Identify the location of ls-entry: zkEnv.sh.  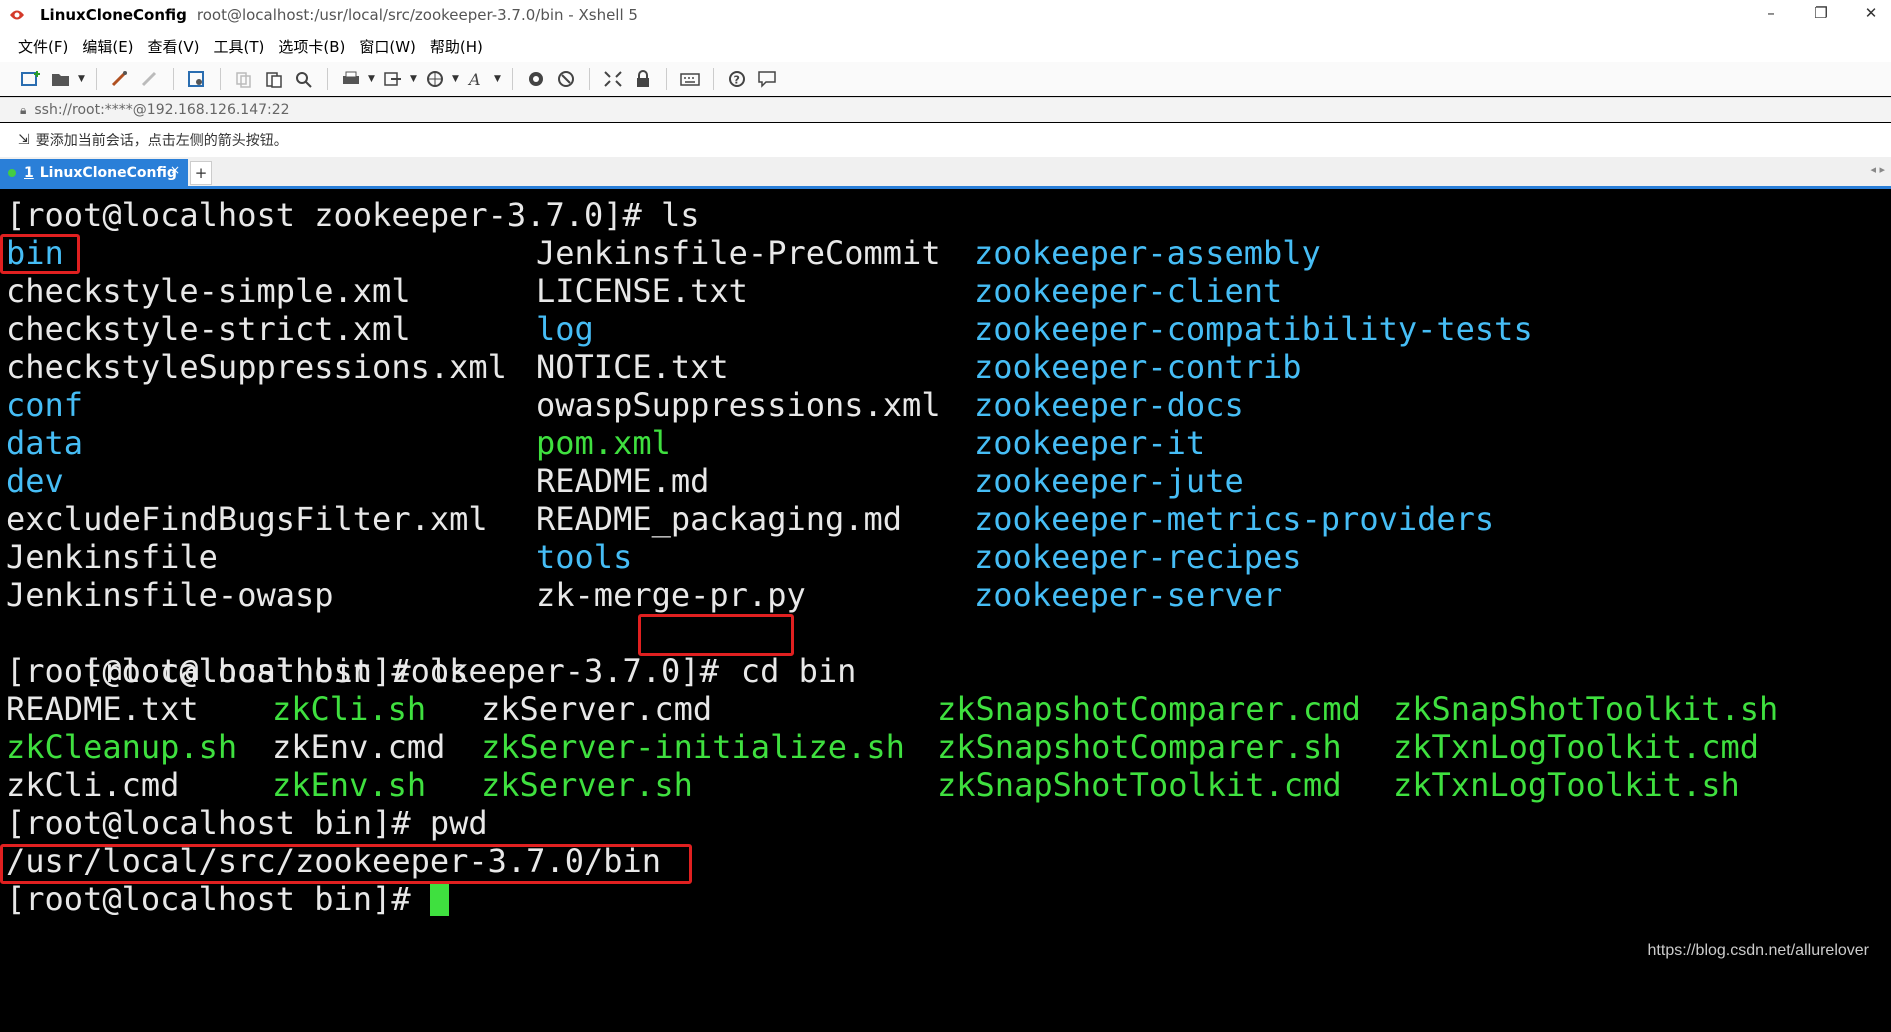
(349, 785).